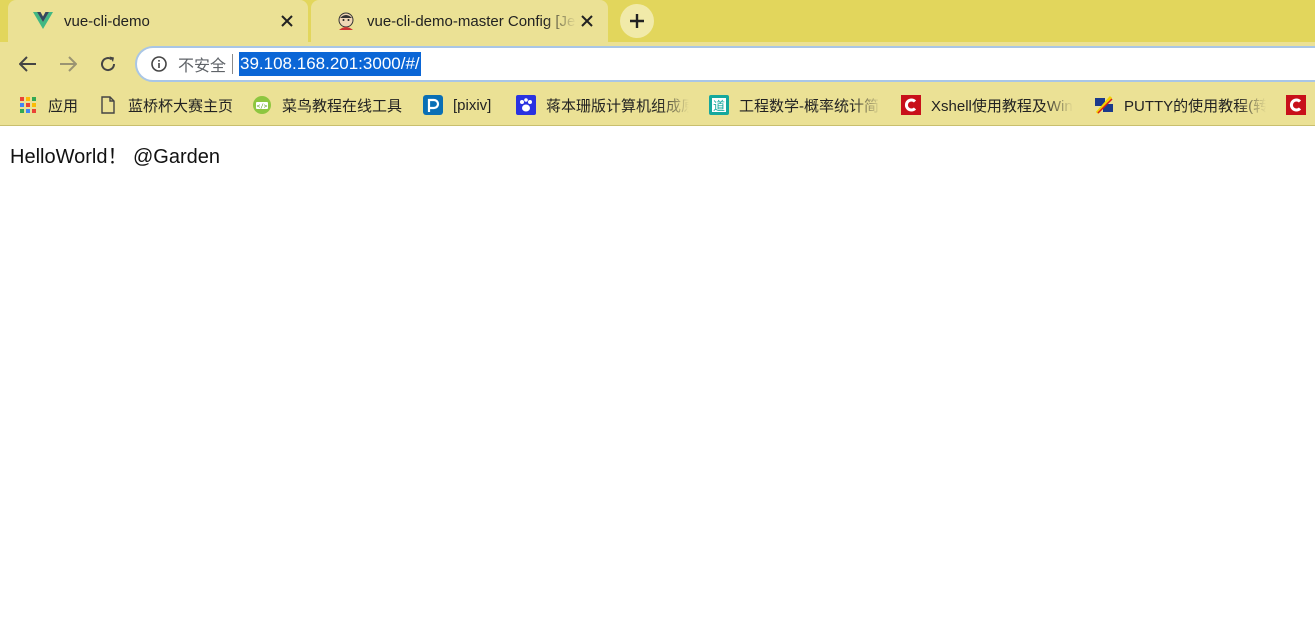 The image size is (1315, 617). What do you see at coordinates (809, 106) in the screenshot?
I see `bookmark-label: 工程数学-概率统计简` at bounding box center [809, 106].